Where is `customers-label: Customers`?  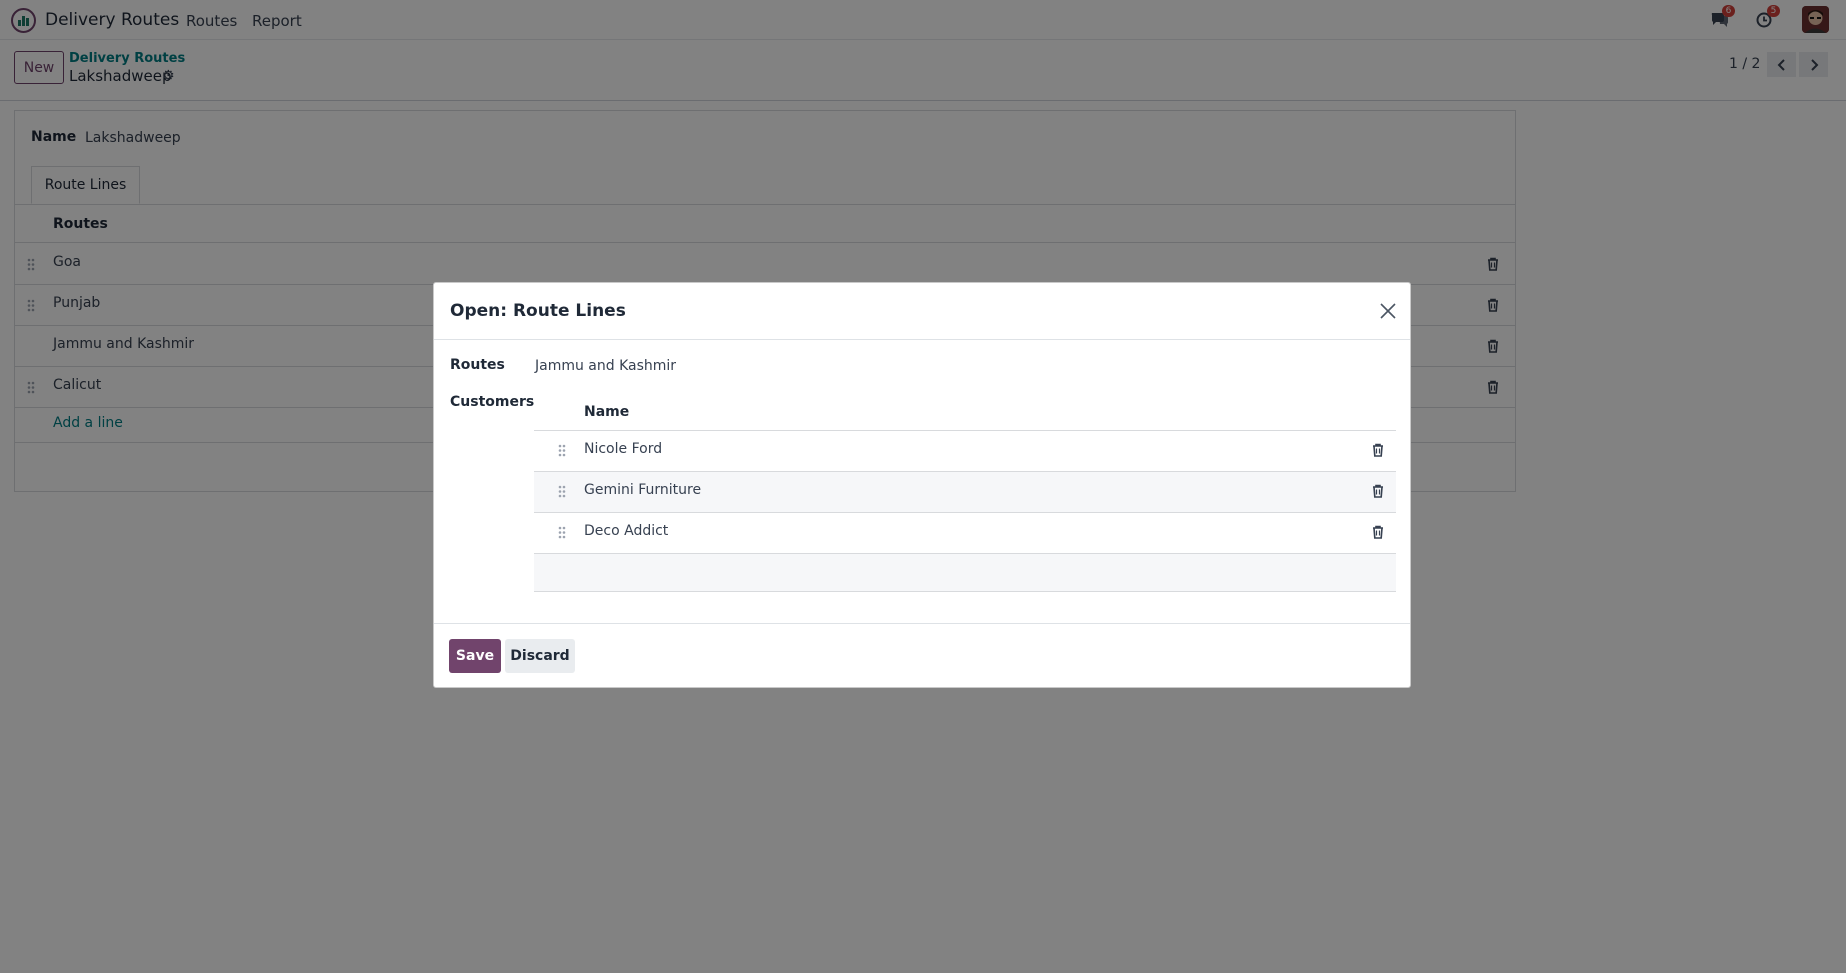 customers-label: Customers is located at coordinates (492, 402).